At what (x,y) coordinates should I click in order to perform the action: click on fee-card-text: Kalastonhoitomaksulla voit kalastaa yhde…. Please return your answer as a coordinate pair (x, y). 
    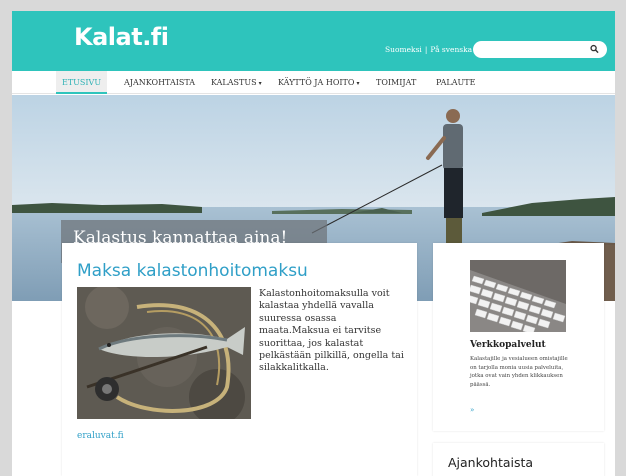
    Looking at the image, I should click on (331, 331).